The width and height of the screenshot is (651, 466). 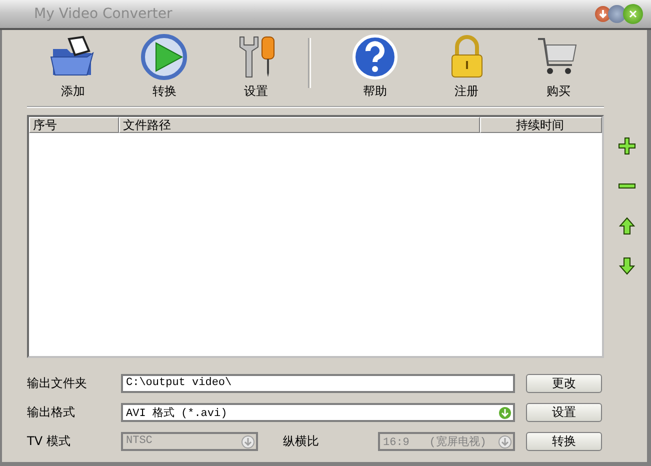 What do you see at coordinates (256, 91) in the screenshot?
I see `toolbar-label: 设置` at bounding box center [256, 91].